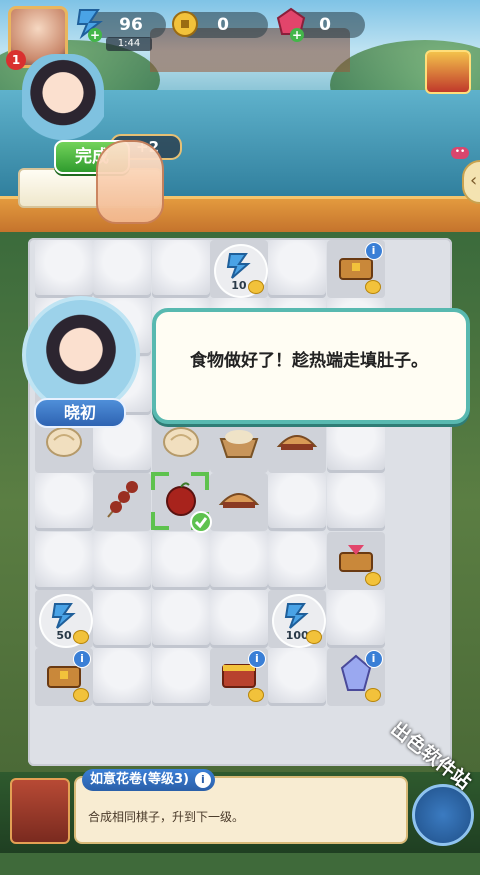 The height and width of the screenshot is (875, 480). I want to click on board-cell-food-skewer, so click(122, 502).